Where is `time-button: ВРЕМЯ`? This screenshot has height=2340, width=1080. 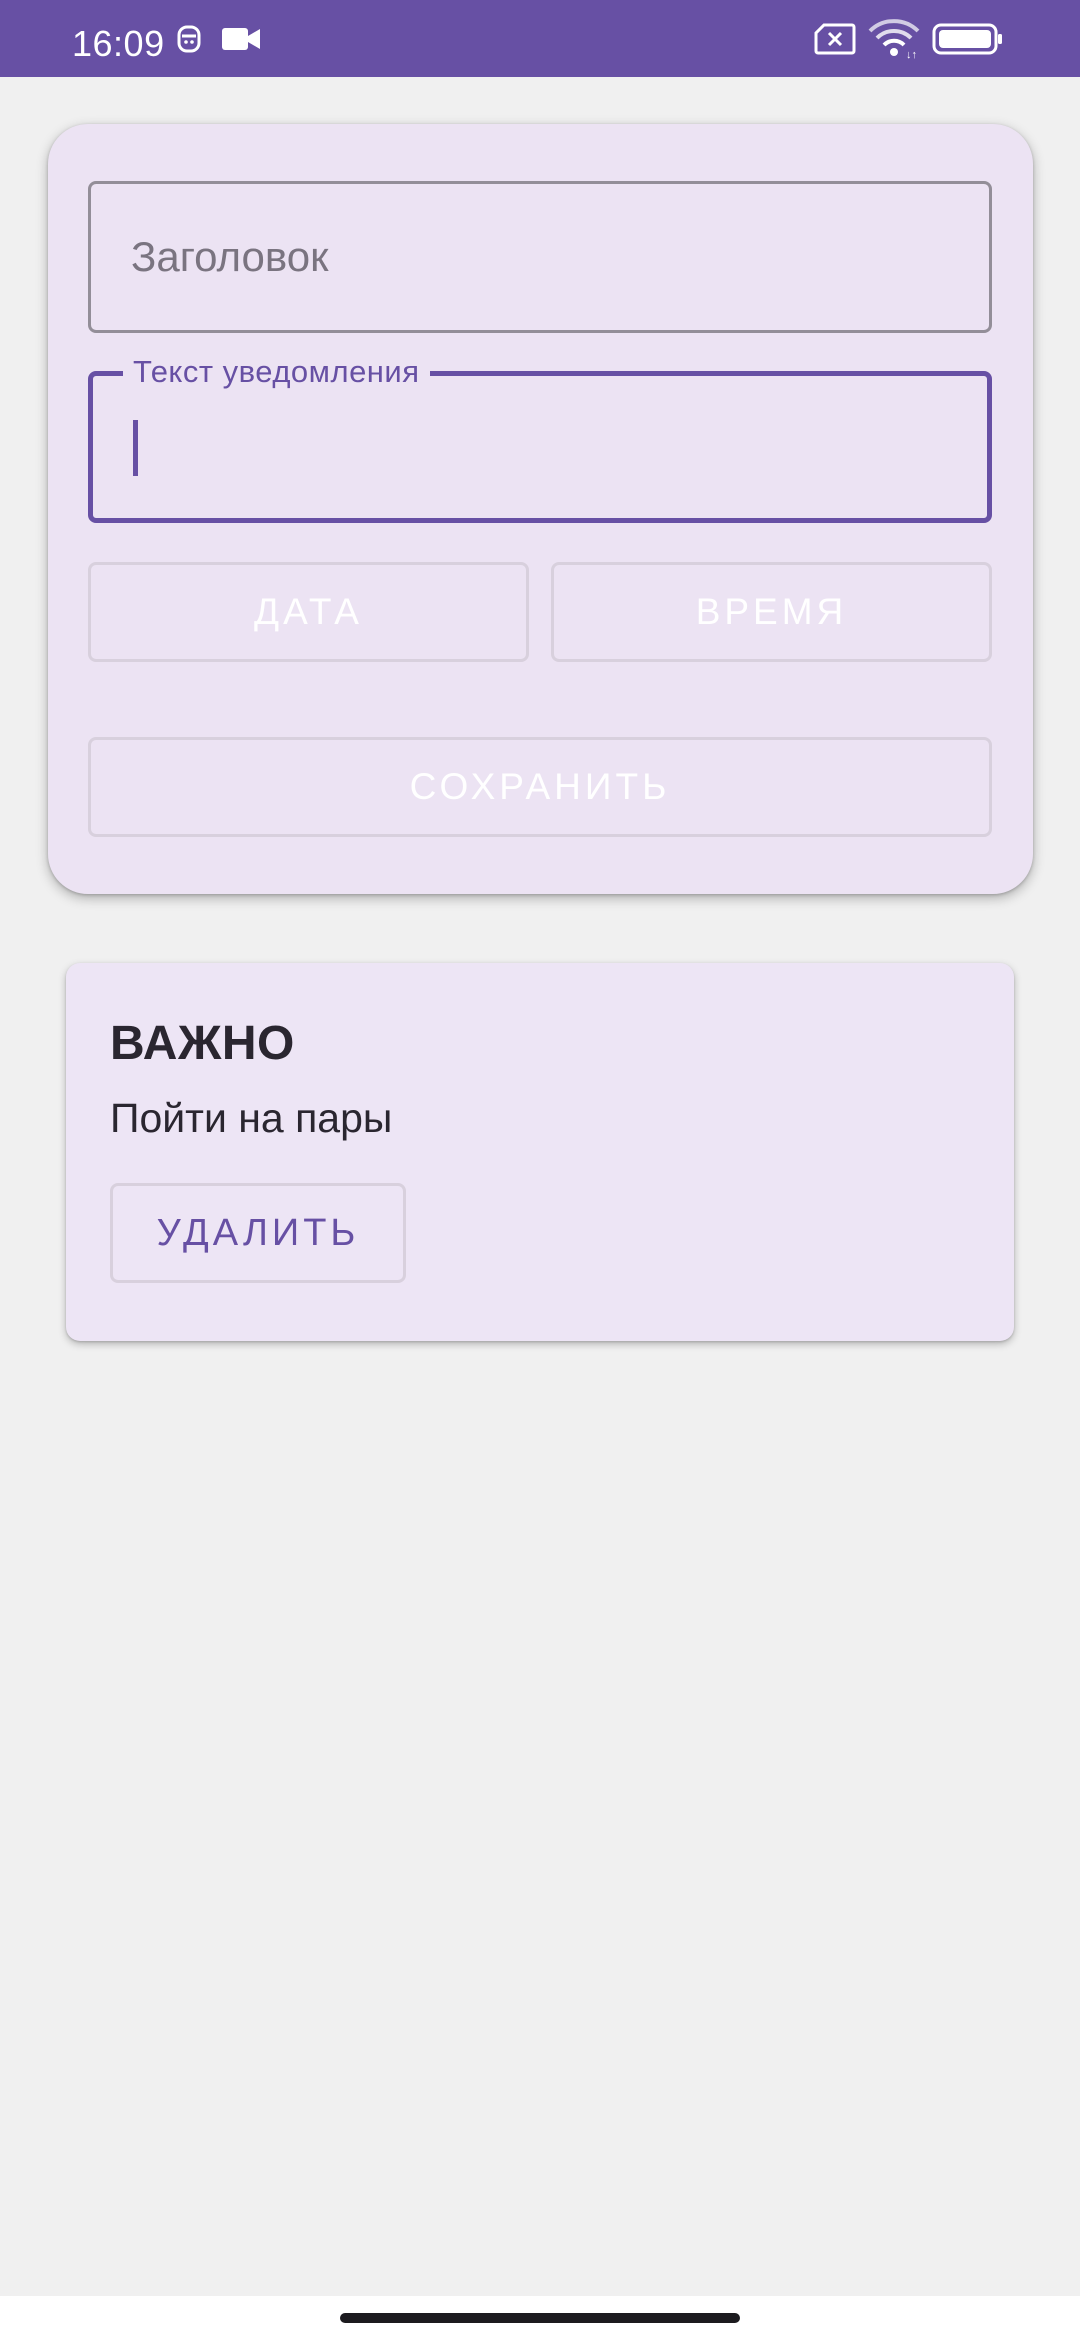
time-button: ВРЕМЯ is located at coordinates (771, 612).